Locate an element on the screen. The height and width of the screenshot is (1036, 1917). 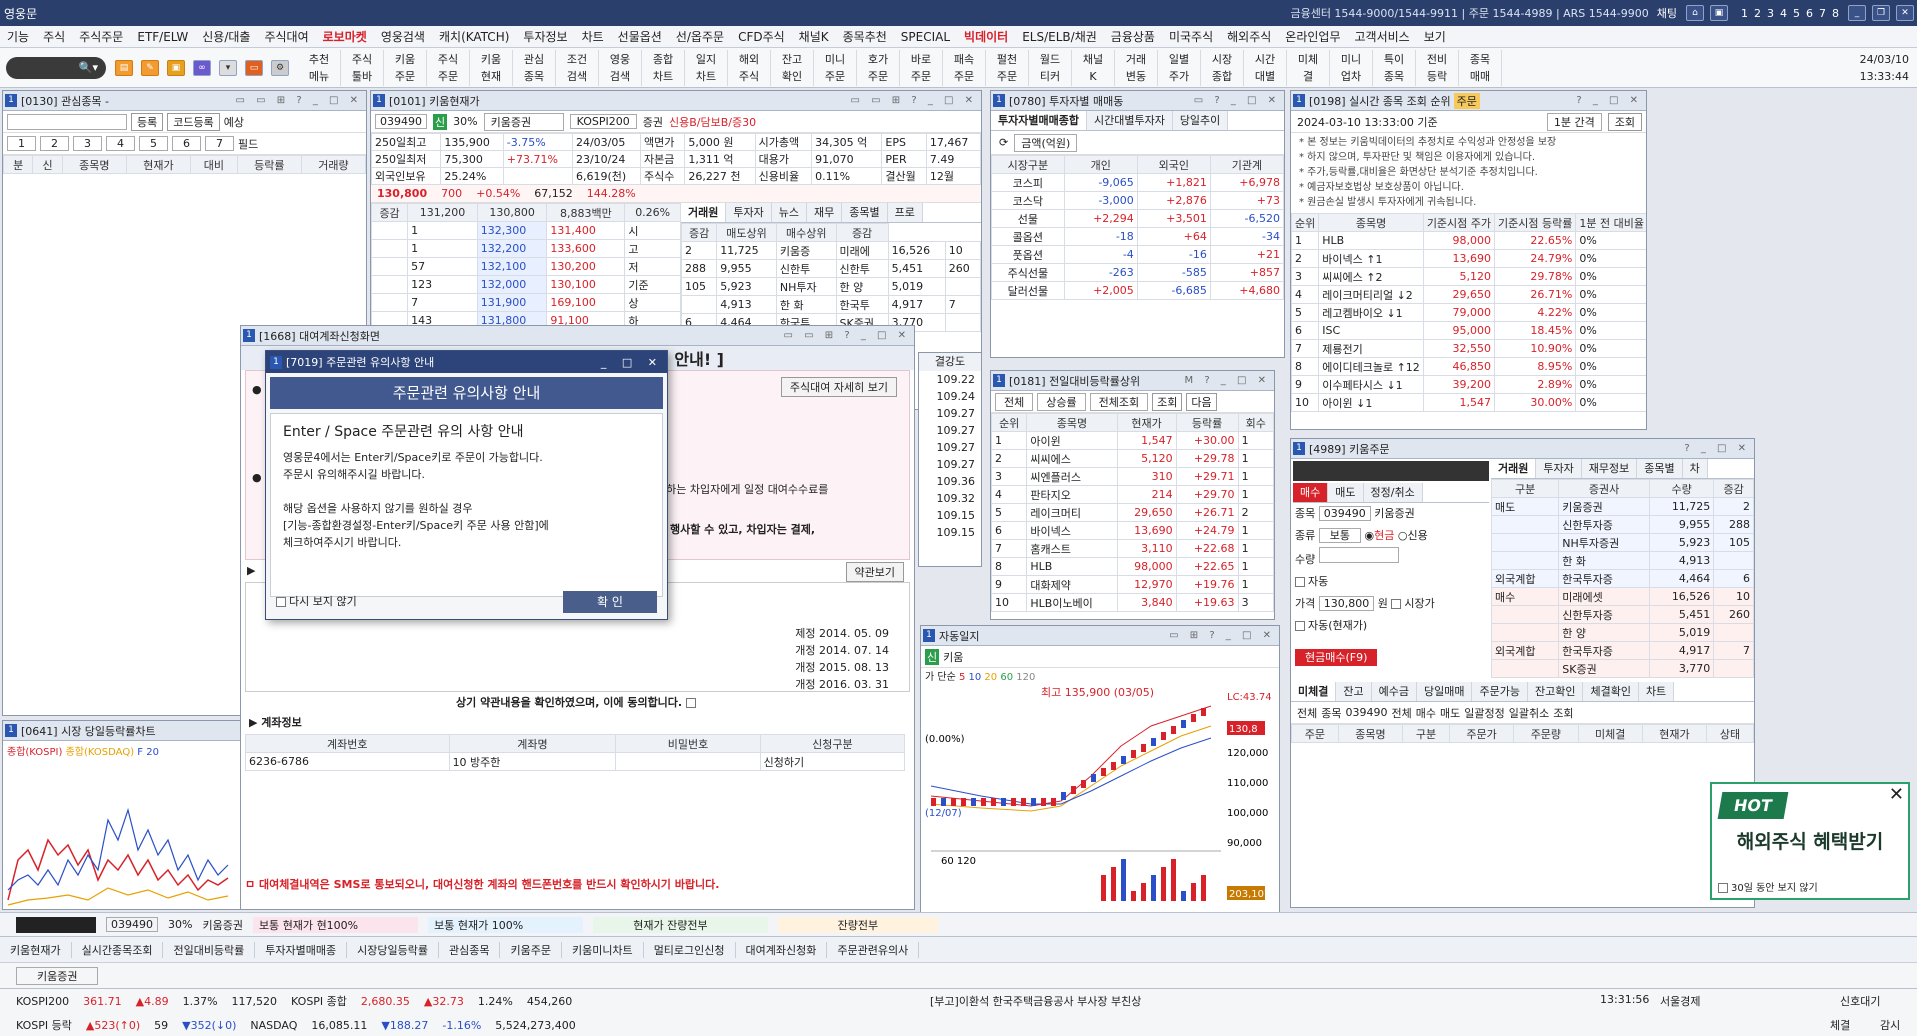
table-row: 2 바이넥스 ↑1 13,690 24.79% 0% is located at coordinates (1468, 258).